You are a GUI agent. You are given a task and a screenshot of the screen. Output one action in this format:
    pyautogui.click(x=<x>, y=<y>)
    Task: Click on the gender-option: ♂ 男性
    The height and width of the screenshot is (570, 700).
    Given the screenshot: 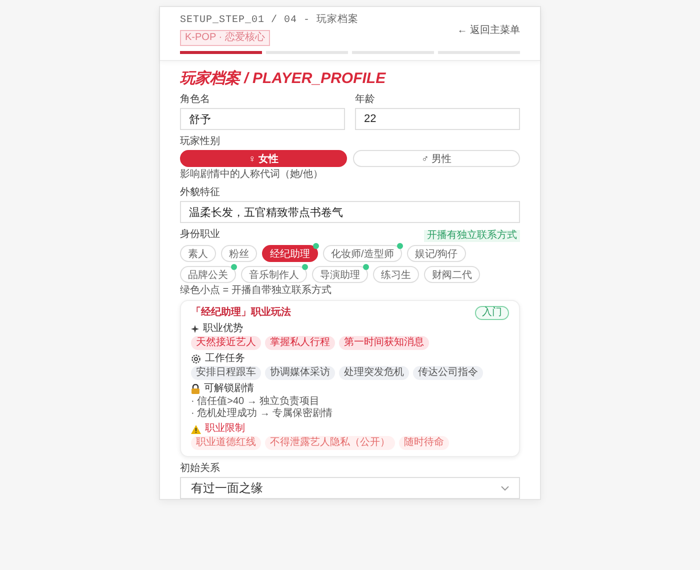 What is the action you would take?
    pyautogui.click(x=436, y=158)
    